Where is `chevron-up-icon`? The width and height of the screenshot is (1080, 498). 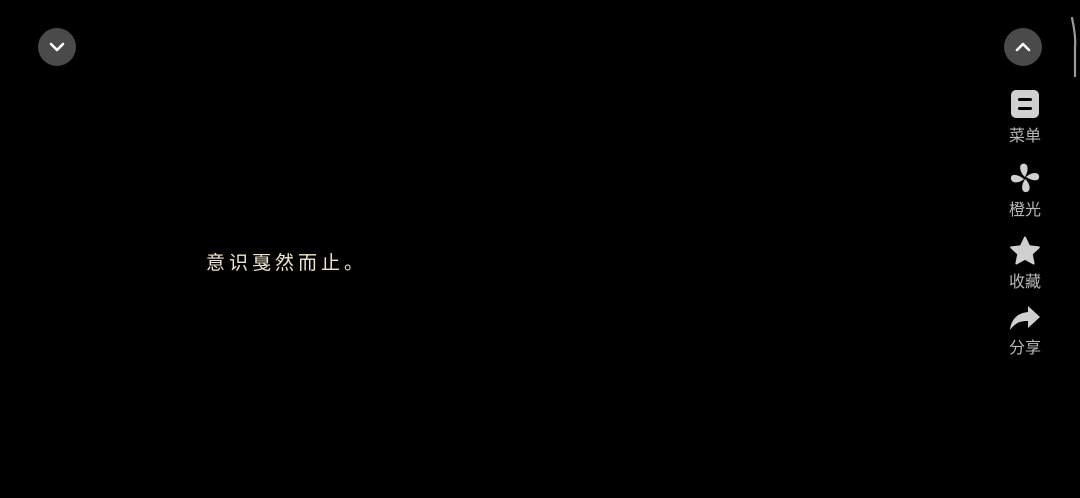 chevron-up-icon is located at coordinates (1023, 47).